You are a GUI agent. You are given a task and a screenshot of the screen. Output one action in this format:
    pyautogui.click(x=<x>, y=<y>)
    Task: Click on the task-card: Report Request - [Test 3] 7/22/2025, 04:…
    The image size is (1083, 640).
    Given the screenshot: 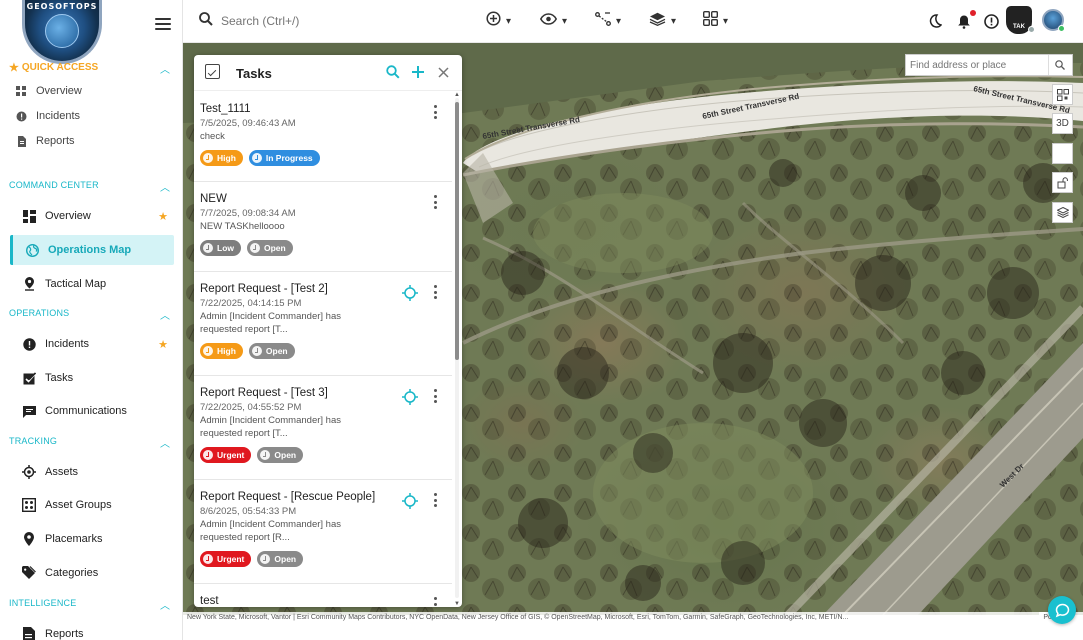 What is the action you would take?
    pyautogui.click(x=323, y=428)
    